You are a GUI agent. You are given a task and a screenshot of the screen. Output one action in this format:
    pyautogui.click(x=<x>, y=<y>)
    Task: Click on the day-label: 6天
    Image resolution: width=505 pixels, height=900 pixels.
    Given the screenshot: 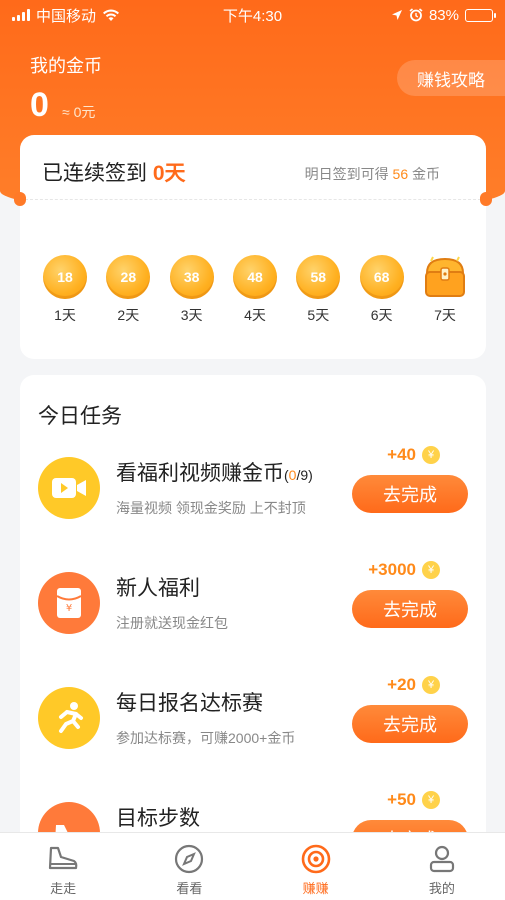 What is the action you would take?
    pyautogui.click(x=381, y=315)
    